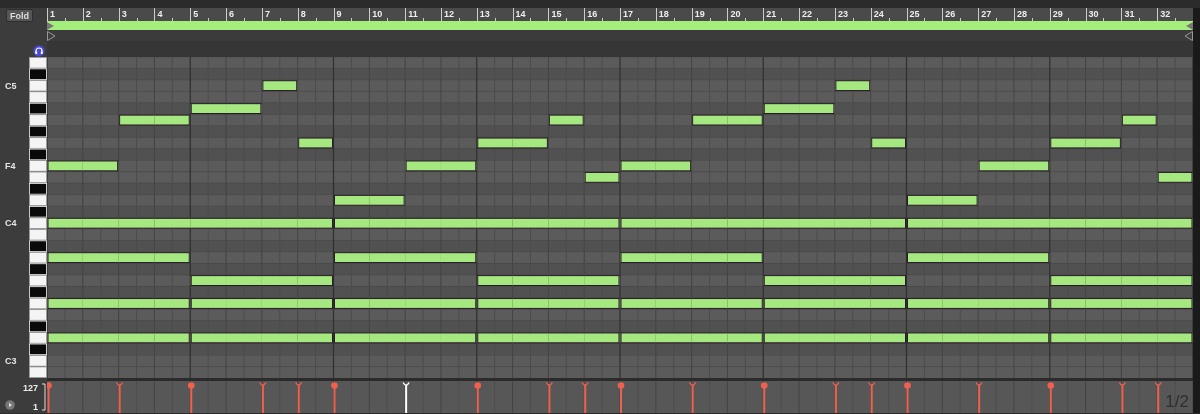 The image size is (1200, 414). Describe the element at coordinates (620, 26) in the screenshot. I see `loop-bar` at that location.